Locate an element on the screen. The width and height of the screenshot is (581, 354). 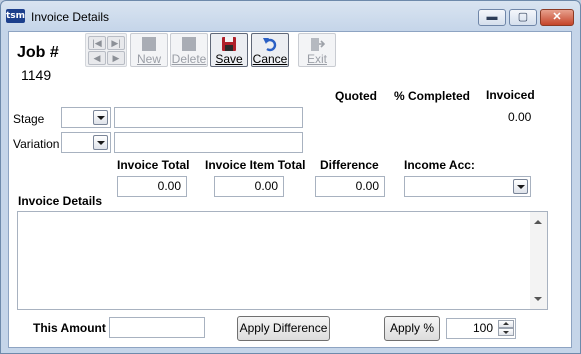
cancel-button: Cance is located at coordinates (270, 50).